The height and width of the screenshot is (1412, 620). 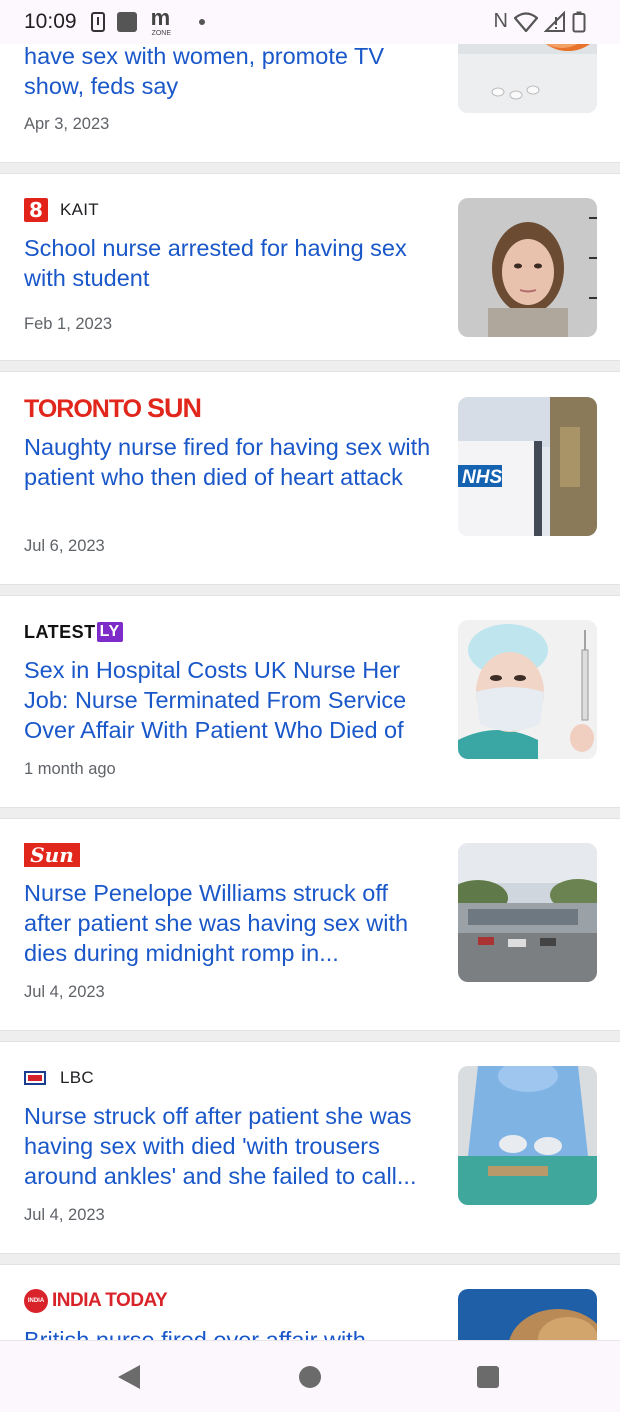 I want to click on navigation-bar, so click(x=310, y=1376).